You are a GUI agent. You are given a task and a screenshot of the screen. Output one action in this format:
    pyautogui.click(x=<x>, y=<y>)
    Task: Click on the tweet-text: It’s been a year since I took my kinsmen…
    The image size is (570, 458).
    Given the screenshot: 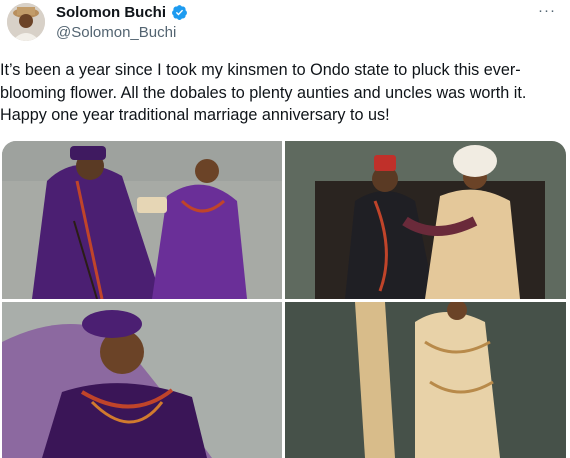 What is the action you would take?
    pyautogui.click(x=263, y=92)
    